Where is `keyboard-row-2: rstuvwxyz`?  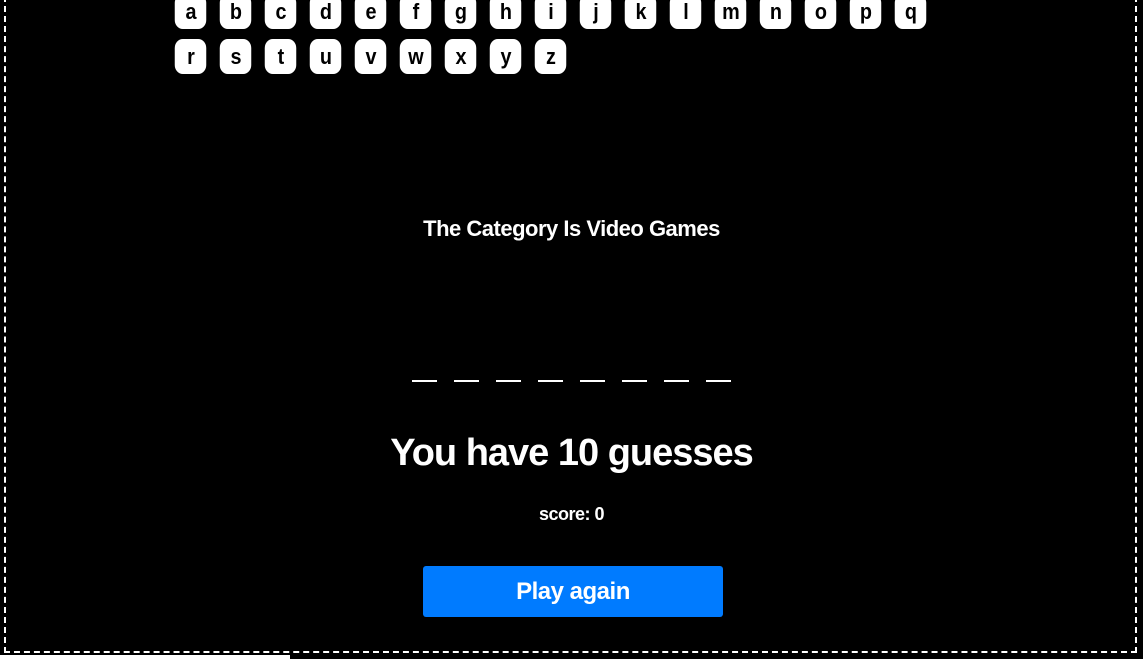
keyboard-row-2: rstuvwxyz is located at coordinates (563, 56).